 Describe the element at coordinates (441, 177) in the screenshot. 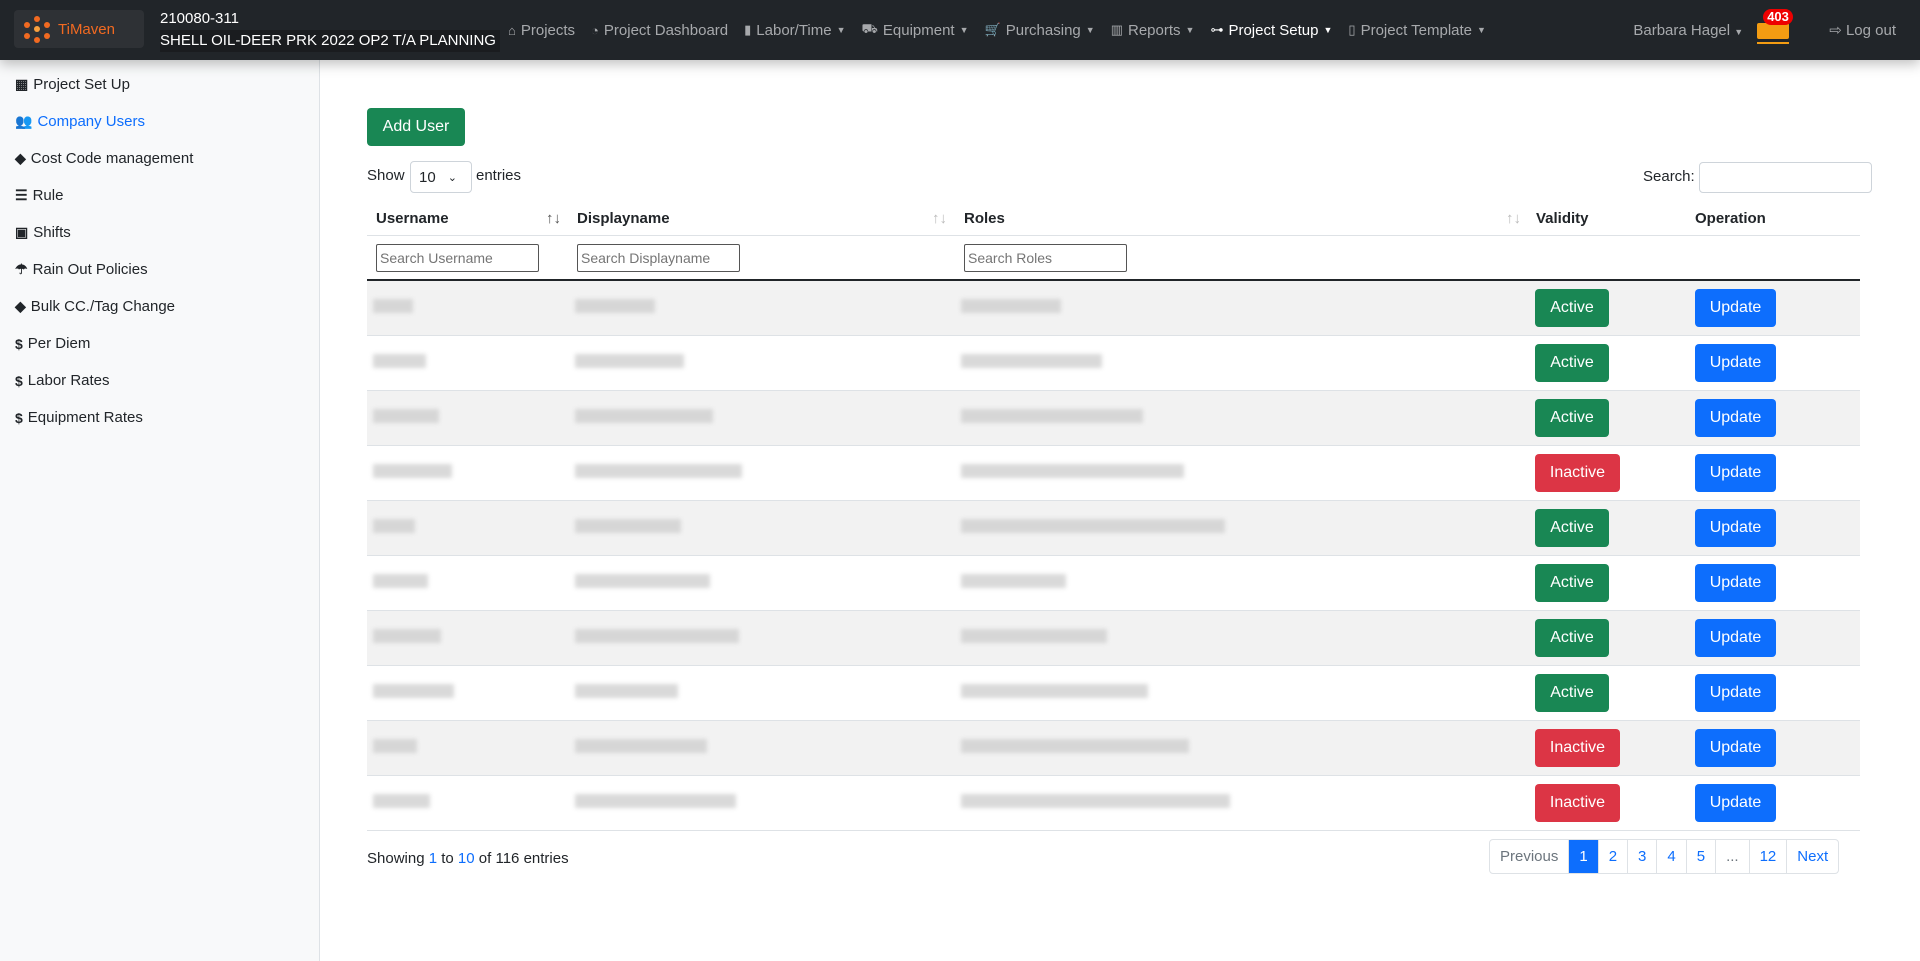

I see `page-size-select: 10 ⌄` at that location.